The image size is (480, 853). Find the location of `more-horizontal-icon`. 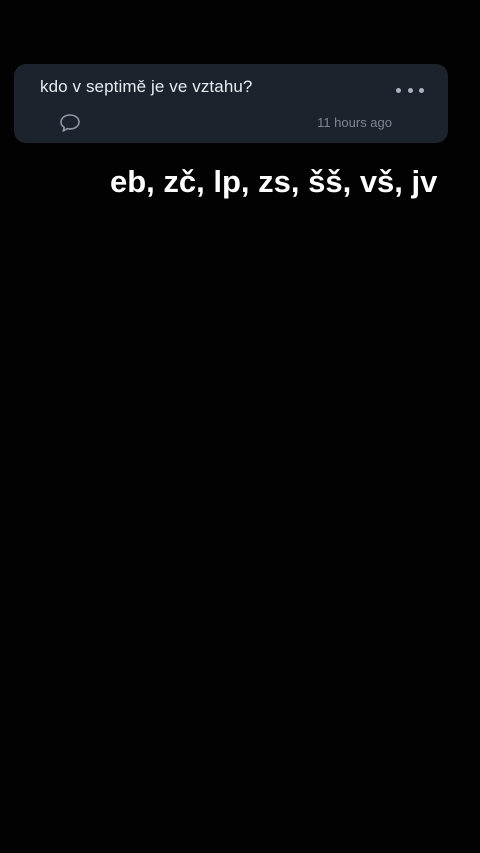

more-horizontal-icon is located at coordinates (398, 90).